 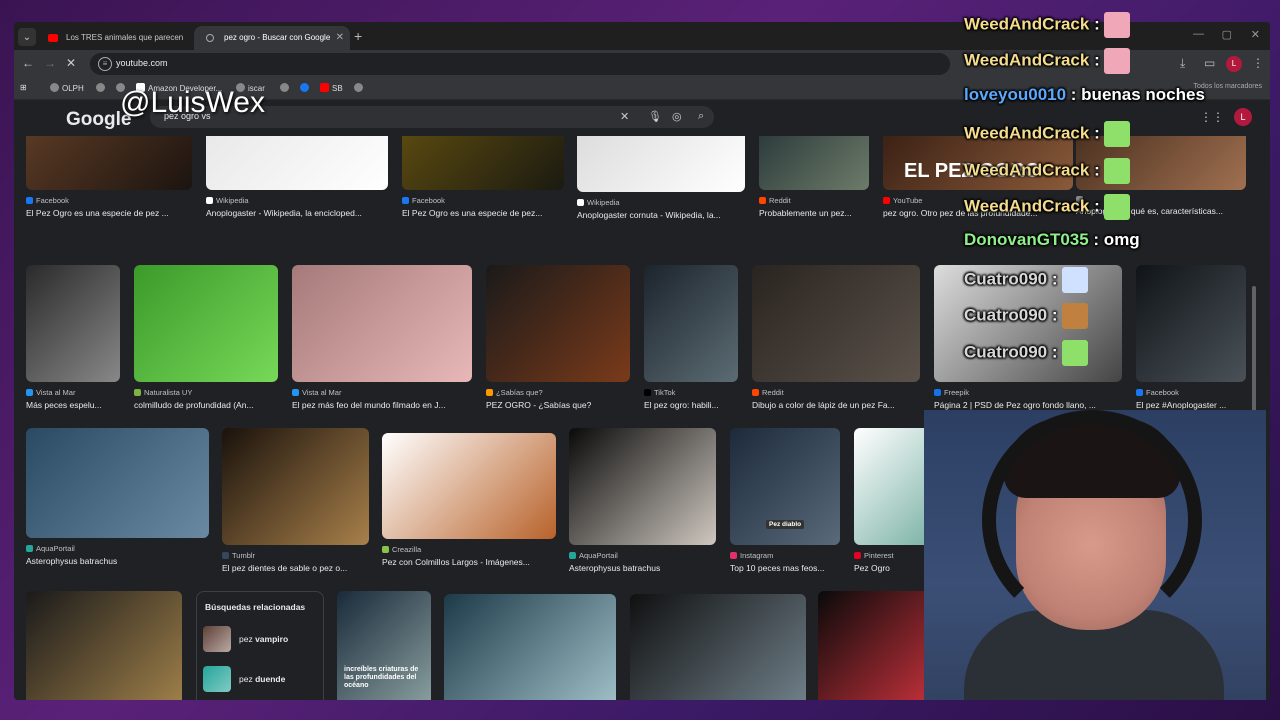 What do you see at coordinates (23, 87) in the screenshot?
I see `apps-icon: ⊞` at bounding box center [23, 87].